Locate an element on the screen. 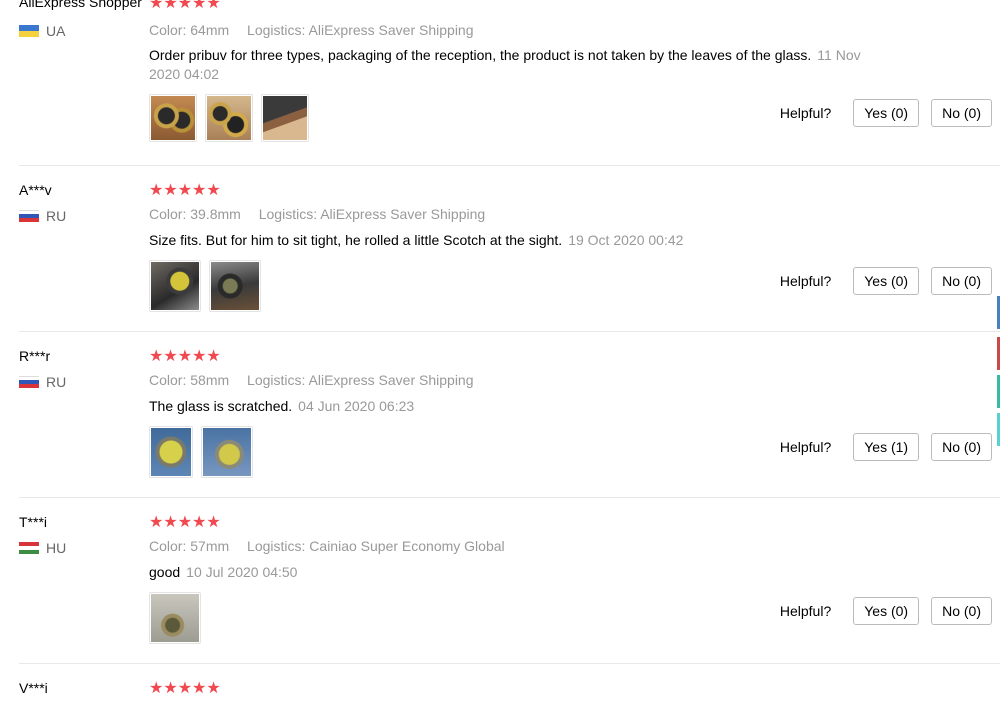  review-date: 10 Jul 2020 04:50 is located at coordinates (242, 572).